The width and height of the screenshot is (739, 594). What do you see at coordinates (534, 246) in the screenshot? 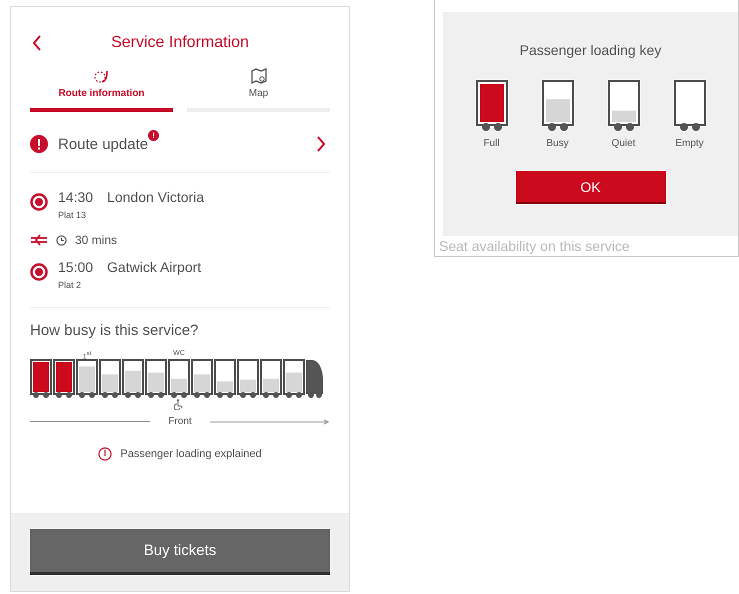
I see `background-text: Seat availability on this service` at bounding box center [534, 246].